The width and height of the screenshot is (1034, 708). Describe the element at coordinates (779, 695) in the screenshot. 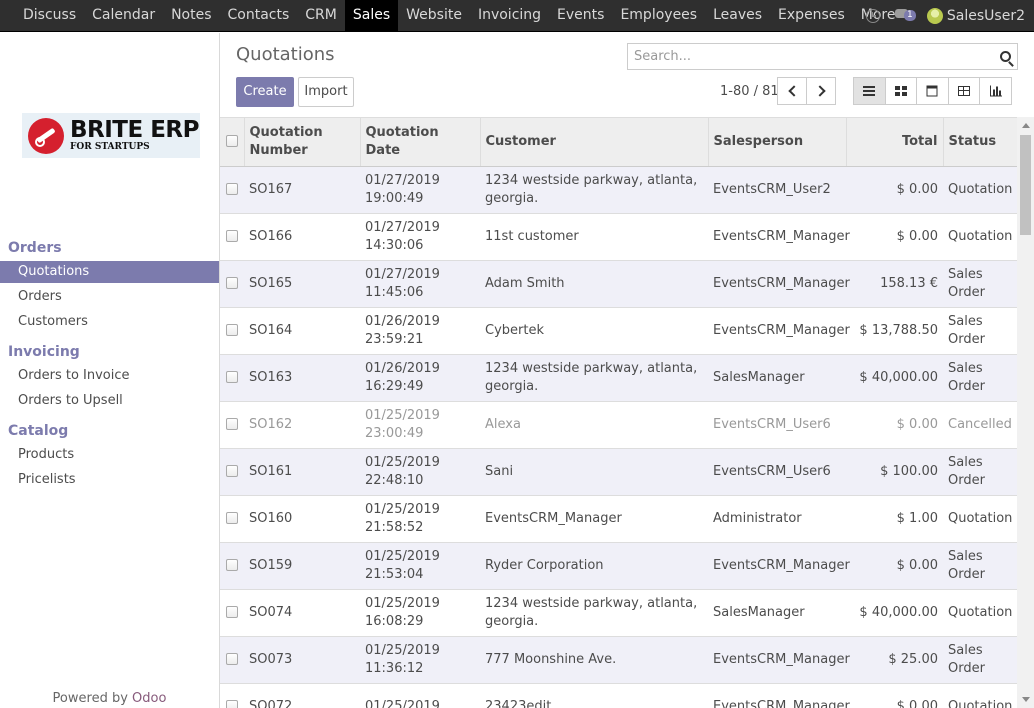

I see `cell-salesperson: EventsCRM_Manager` at that location.